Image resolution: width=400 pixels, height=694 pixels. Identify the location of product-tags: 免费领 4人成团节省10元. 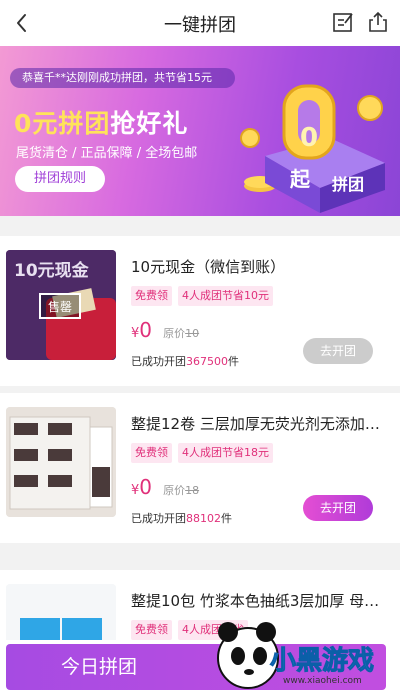
(205, 296).